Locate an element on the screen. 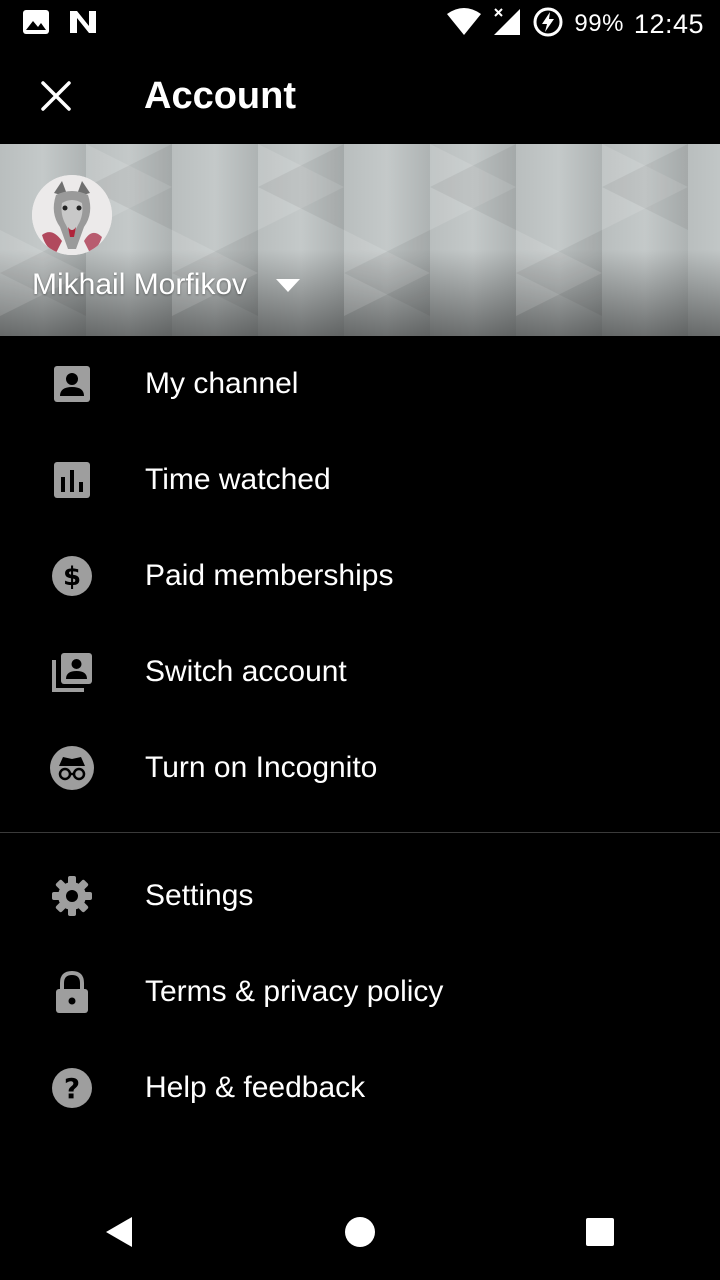 Image resolution: width=720 pixels, height=1280 pixels. recents-button is located at coordinates (600, 1232).